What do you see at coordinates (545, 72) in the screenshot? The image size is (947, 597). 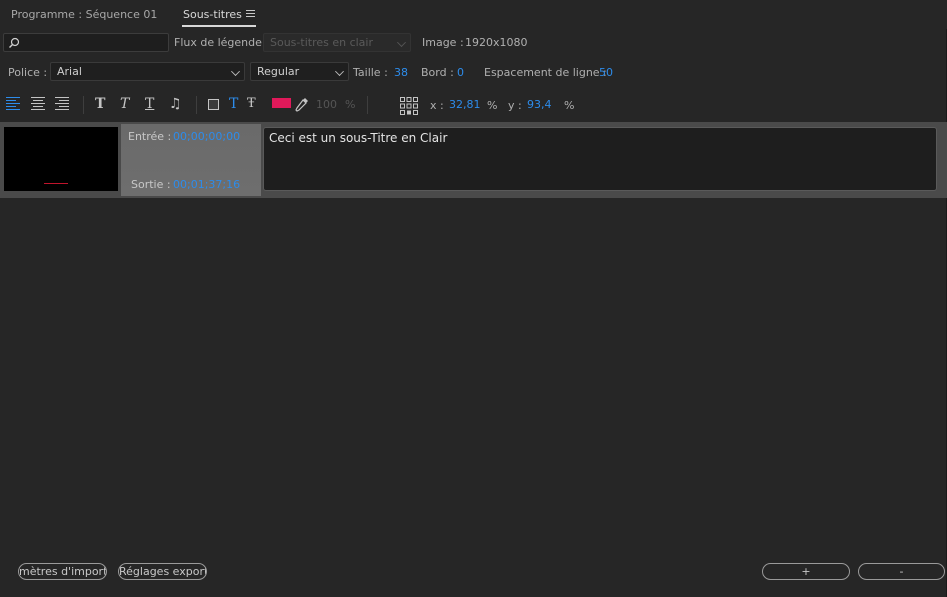 I see `line-spacing-label: Espacement de ligne :` at bounding box center [545, 72].